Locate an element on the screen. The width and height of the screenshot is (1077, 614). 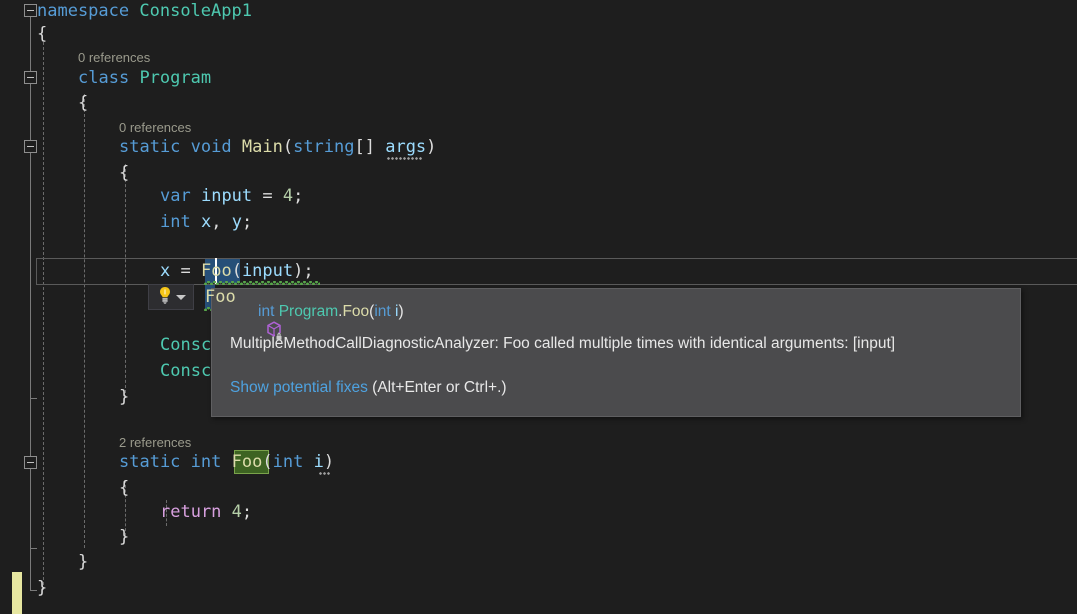
code-line-int-xy: int x, y; is located at coordinates (206, 222).